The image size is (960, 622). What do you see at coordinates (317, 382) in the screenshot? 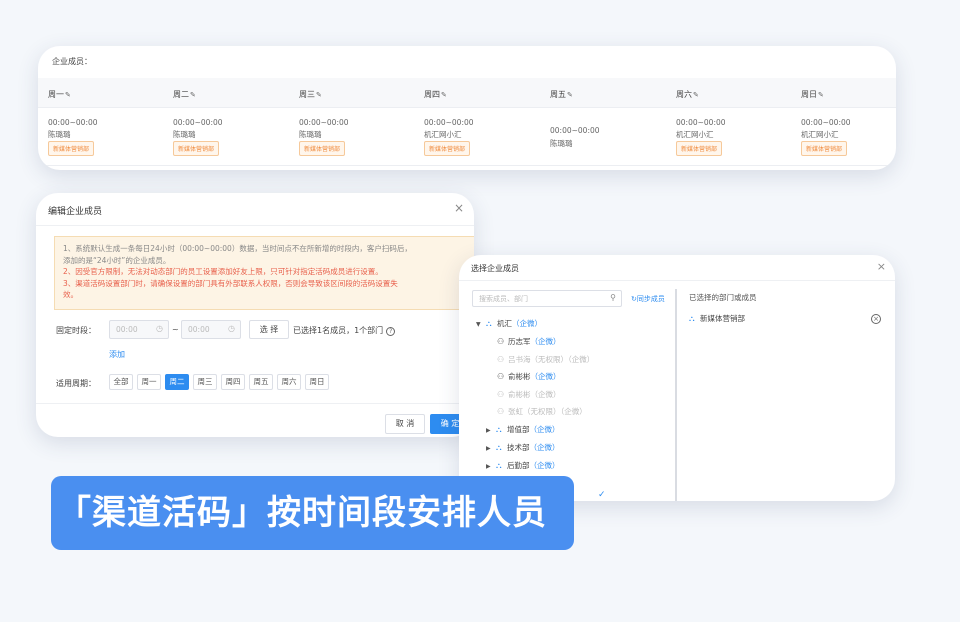
I see `cycle-sun-button: 周日` at bounding box center [317, 382].